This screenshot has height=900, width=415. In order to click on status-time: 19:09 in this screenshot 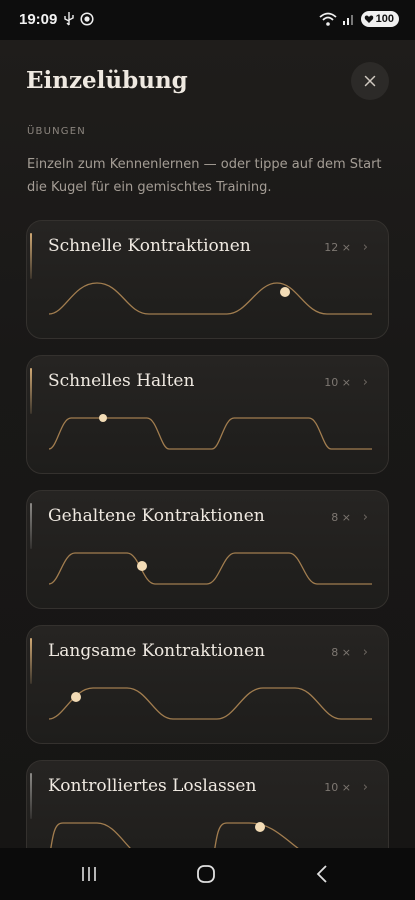, I will do `click(38, 19)`.